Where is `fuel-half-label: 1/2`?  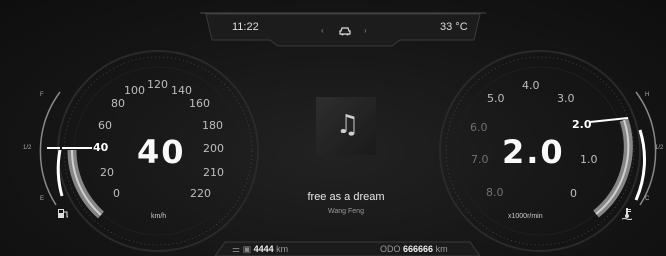
fuel-half-label: 1/2 is located at coordinates (27, 148).